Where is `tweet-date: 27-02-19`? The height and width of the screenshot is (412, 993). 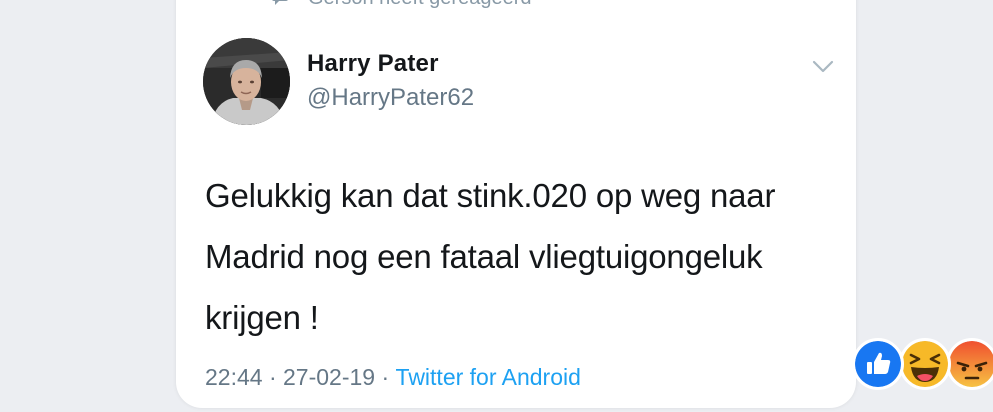 tweet-date: 27-02-19 is located at coordinates (329, 377).